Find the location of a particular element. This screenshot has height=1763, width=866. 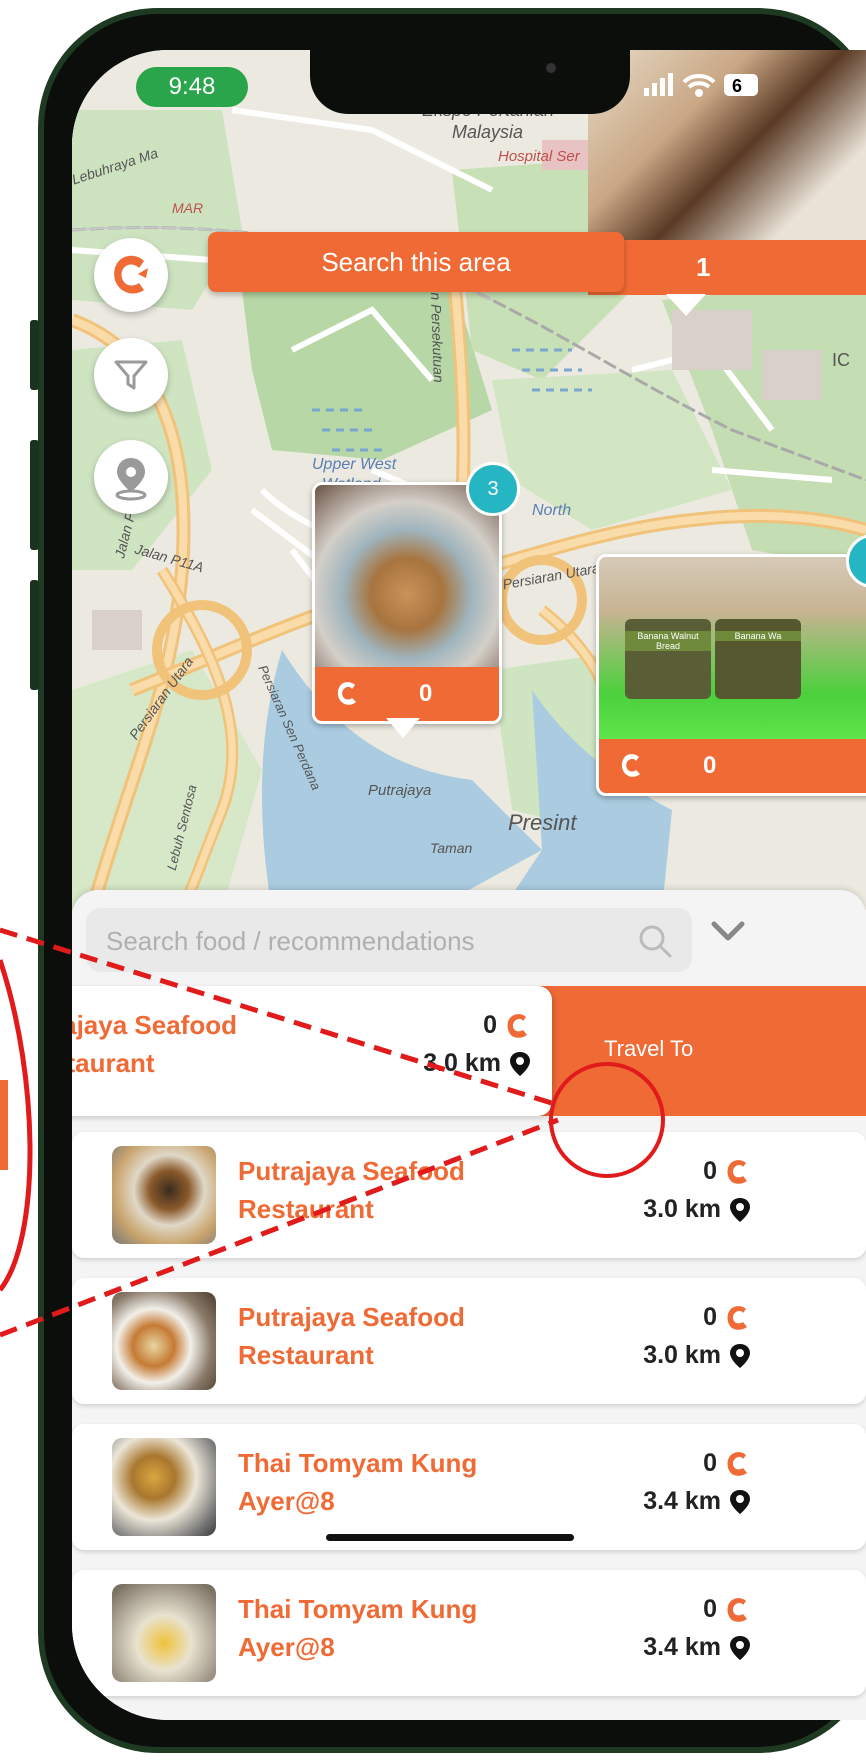

phone-volume-up is located at coordinates (34, 495).